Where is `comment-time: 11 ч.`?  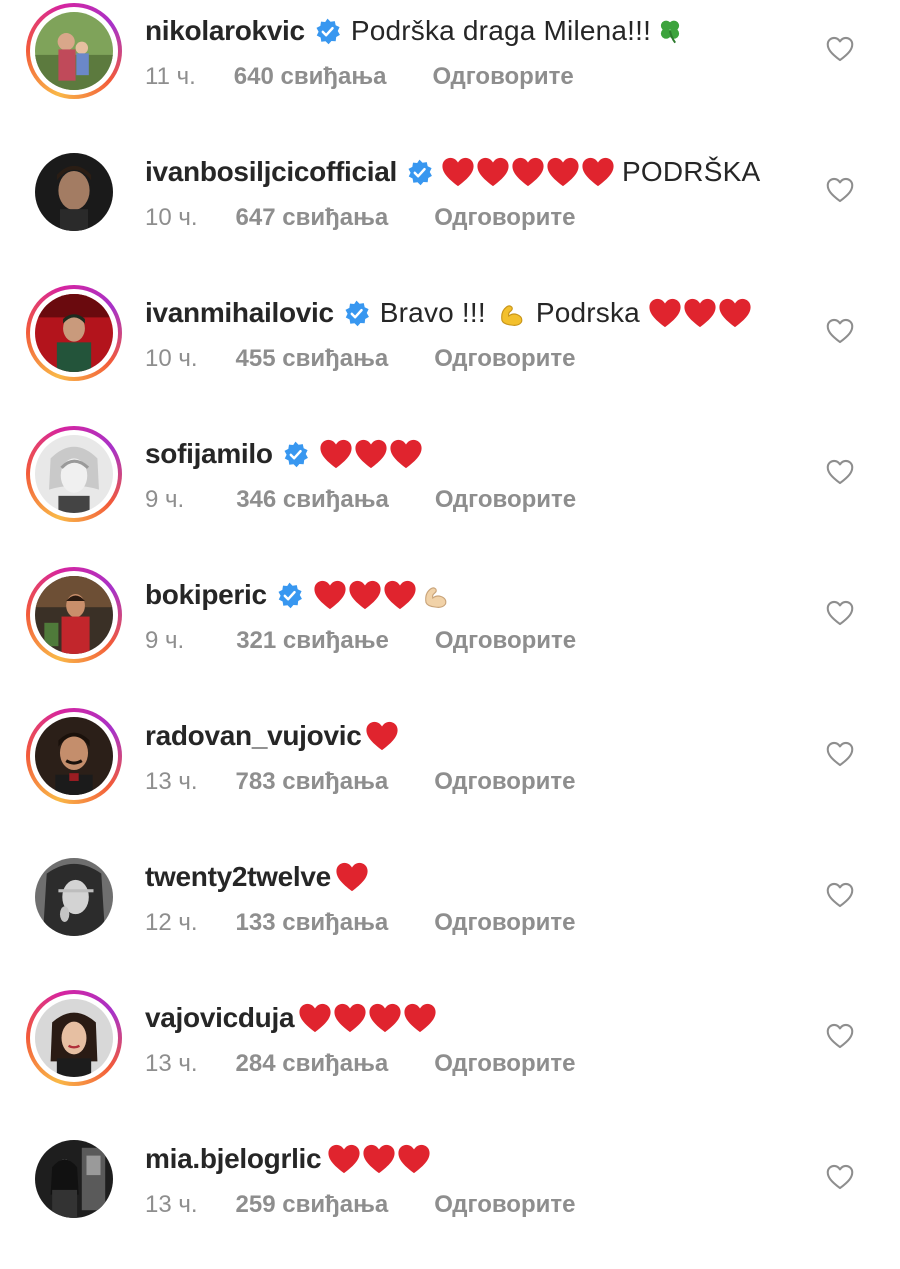
comment-time: 11 ч. is located at coordinates (170, 76).